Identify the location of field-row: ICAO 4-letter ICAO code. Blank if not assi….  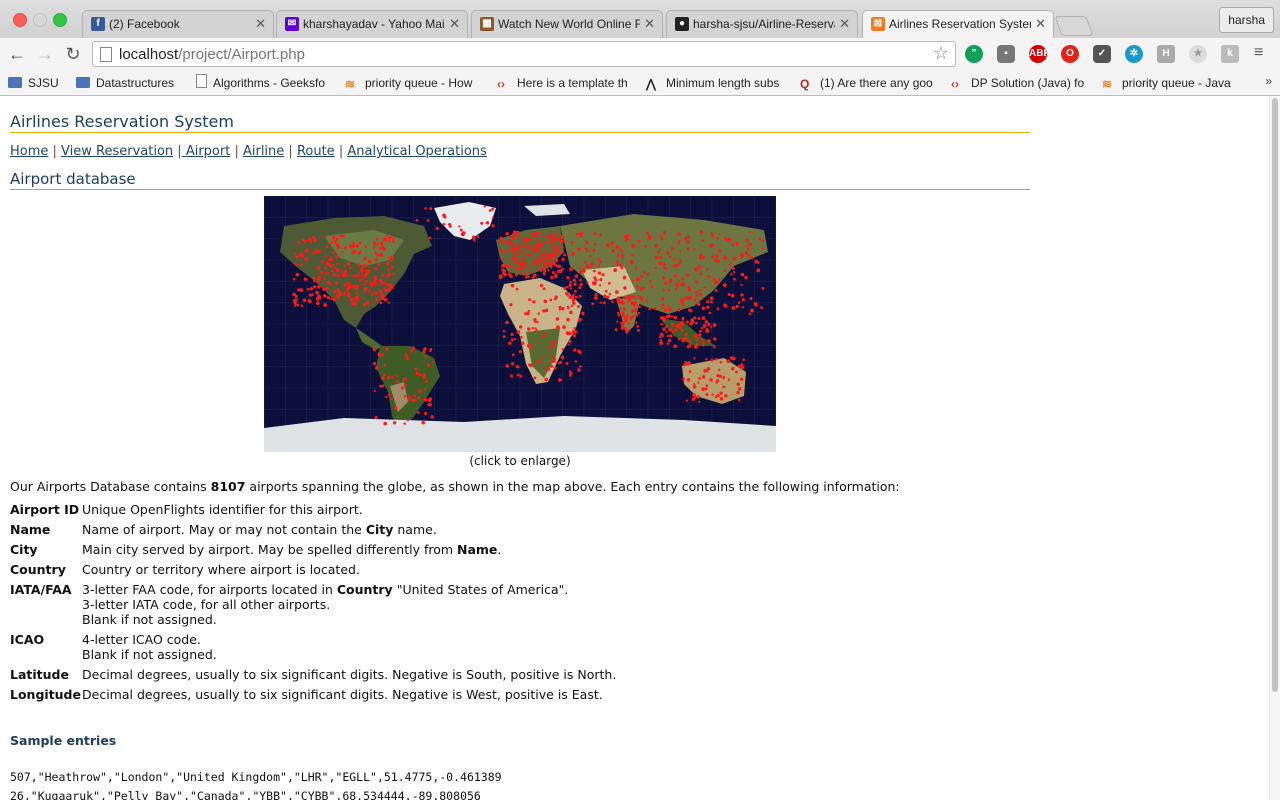
(113, 647).